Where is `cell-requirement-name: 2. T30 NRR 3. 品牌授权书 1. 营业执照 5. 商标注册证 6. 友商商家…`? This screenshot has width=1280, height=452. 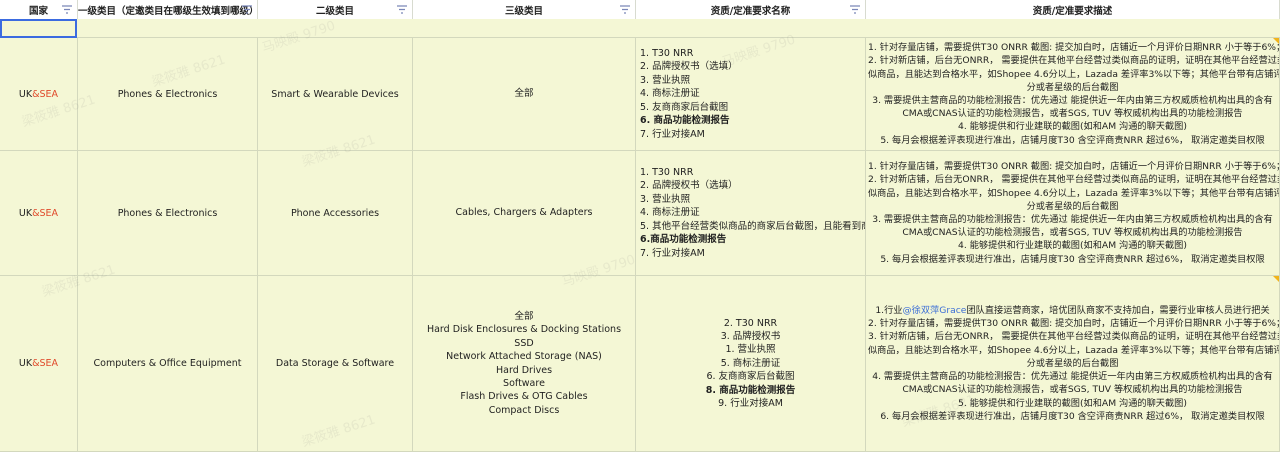
cell-requirement-name: 2. T30 NRR 3. 品牌授权书 1. 营业执照 5. 商标注册证 6. 友商商家… is located at coordinates (751, 363).